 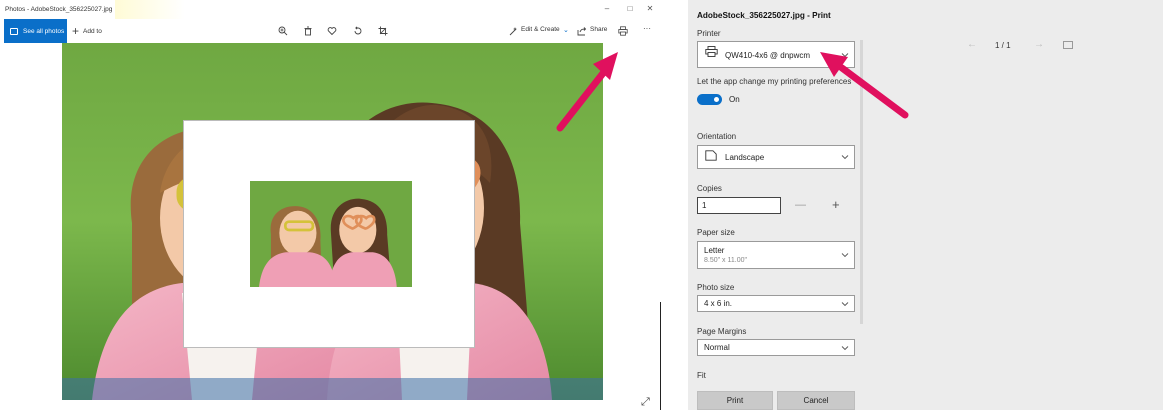 What do you see at coordinates (735, 400) in the screenshot?
I see `print-button: Print` at bounding box center [735, 400].